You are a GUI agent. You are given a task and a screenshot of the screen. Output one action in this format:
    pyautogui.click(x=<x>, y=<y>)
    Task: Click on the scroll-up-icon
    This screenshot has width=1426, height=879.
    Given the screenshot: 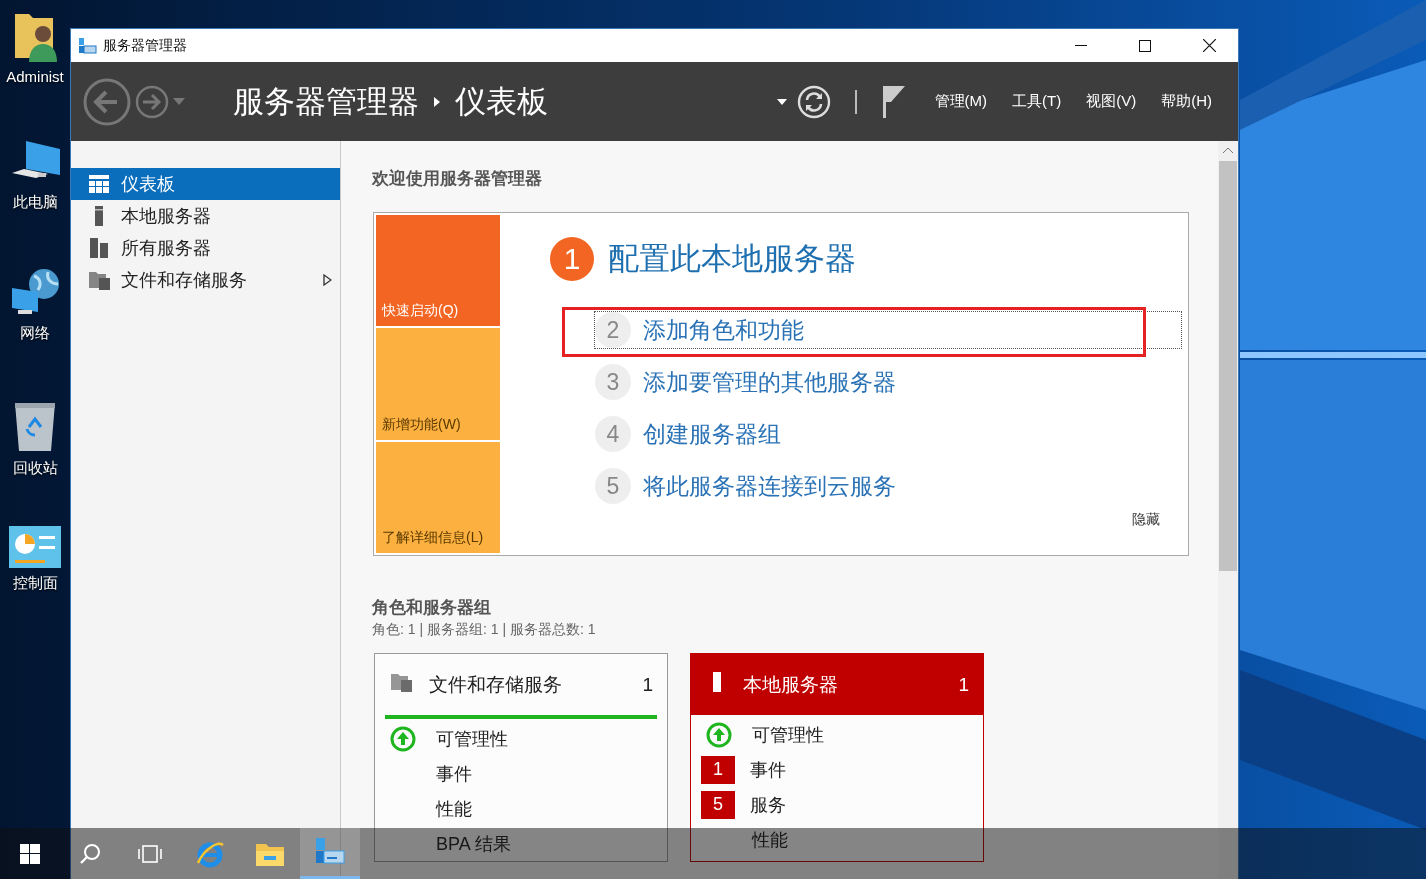 What is the action you would take?
    pyautogui.click(x=1228, y=150)
    